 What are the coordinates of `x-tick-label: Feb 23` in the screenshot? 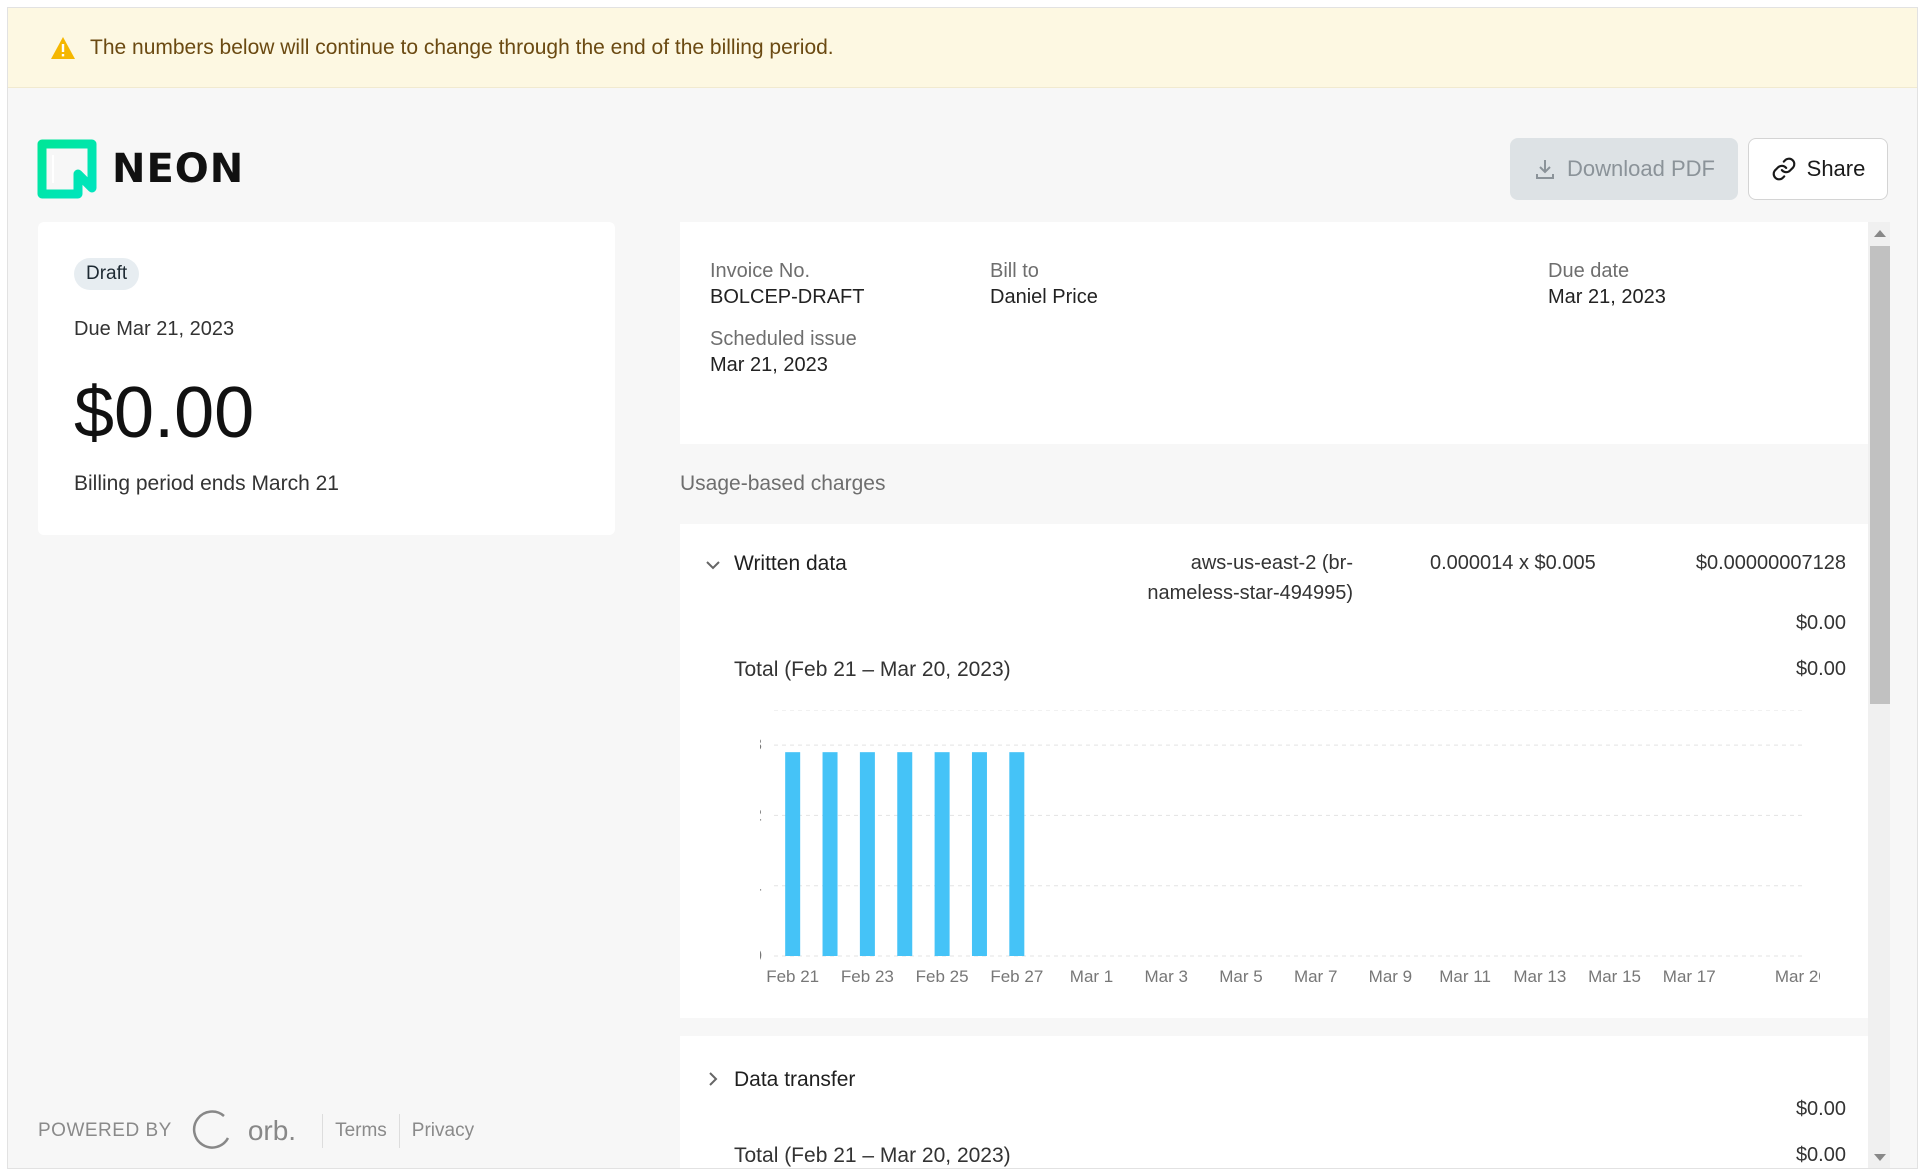 It's located at (867, 976).